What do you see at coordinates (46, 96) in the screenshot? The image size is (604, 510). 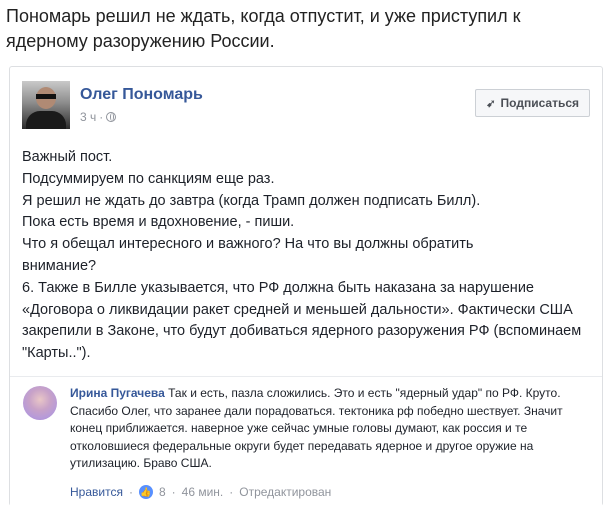 I see `avatar-glasses` at bounding box center [46, 96].